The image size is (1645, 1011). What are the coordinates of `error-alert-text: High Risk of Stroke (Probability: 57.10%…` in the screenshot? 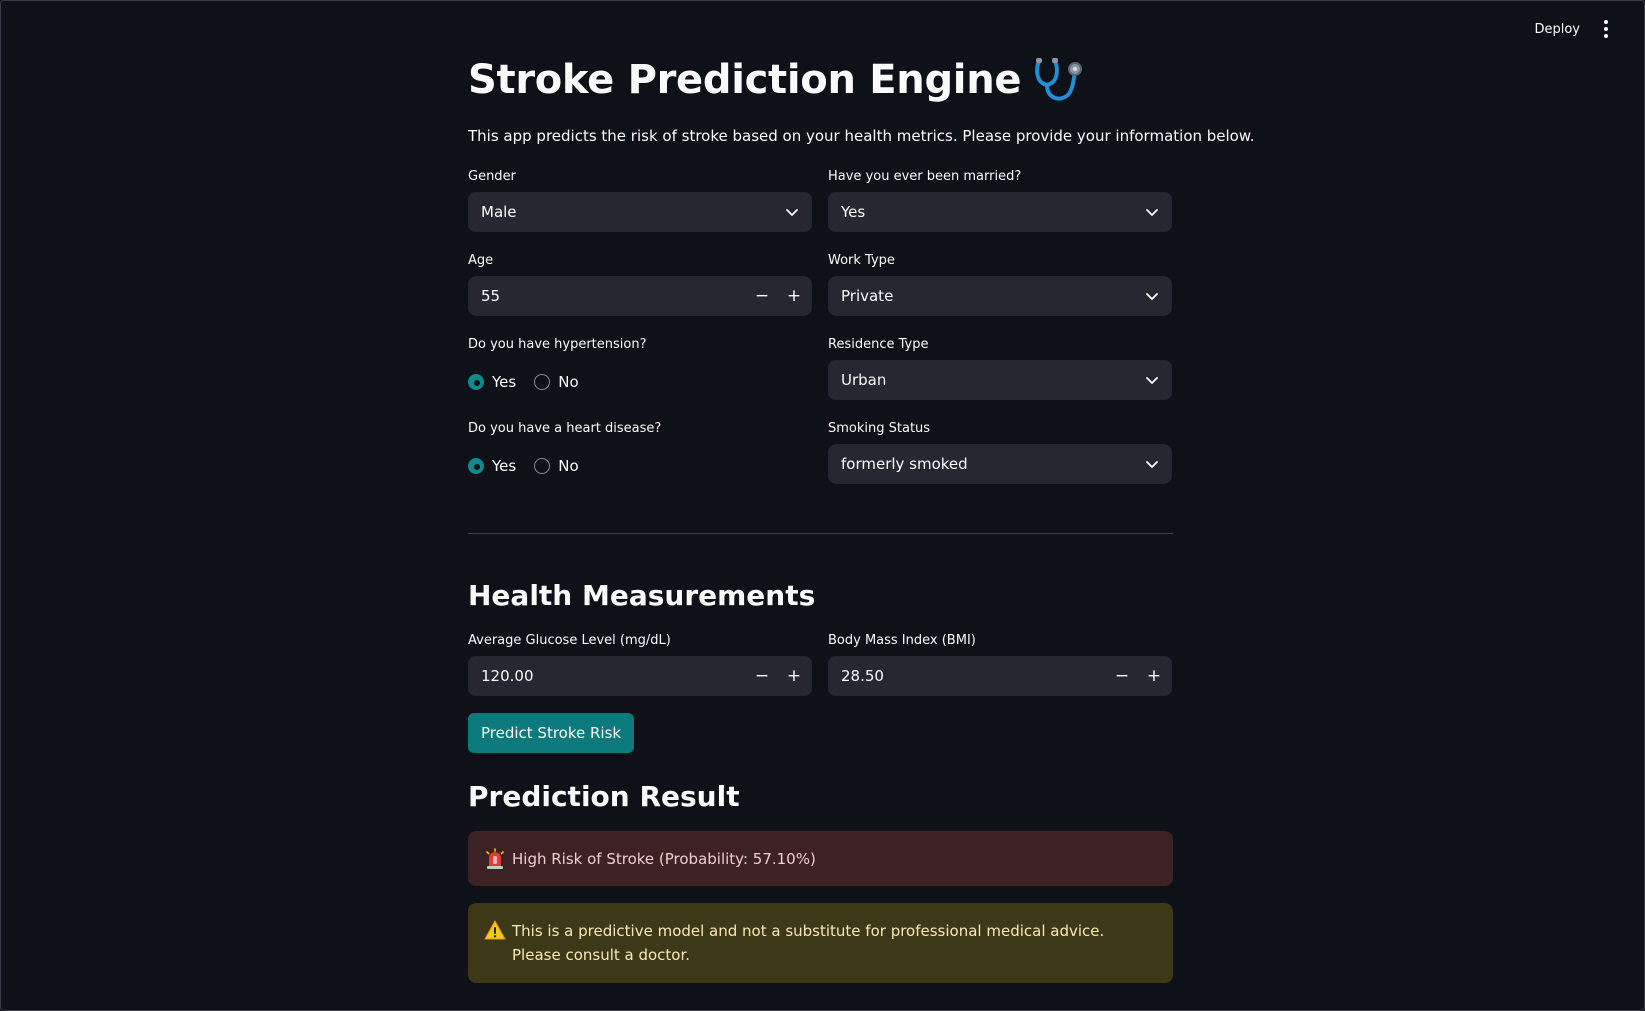 It's located at (664, 858).